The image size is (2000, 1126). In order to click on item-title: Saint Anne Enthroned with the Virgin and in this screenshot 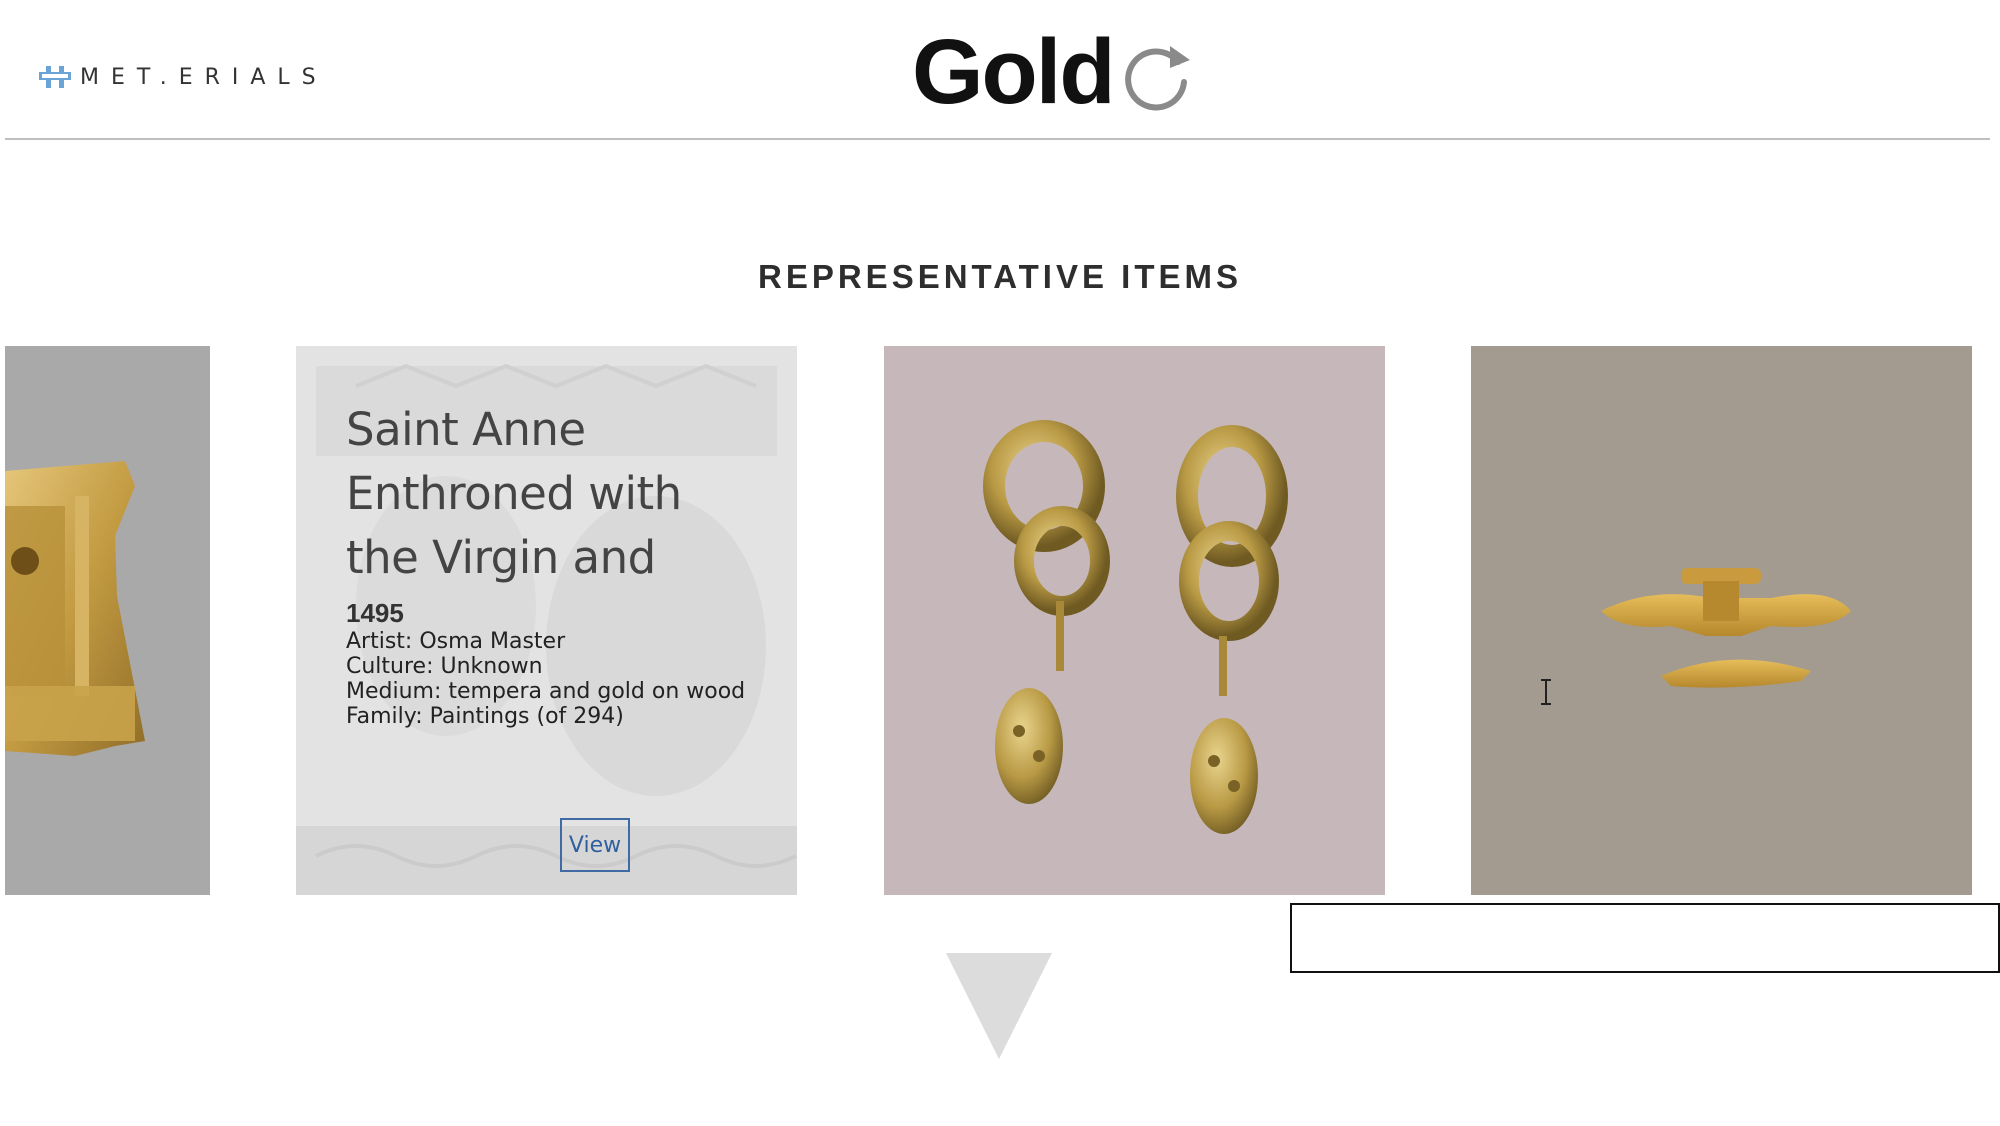, I will do `click(514, 493)`.